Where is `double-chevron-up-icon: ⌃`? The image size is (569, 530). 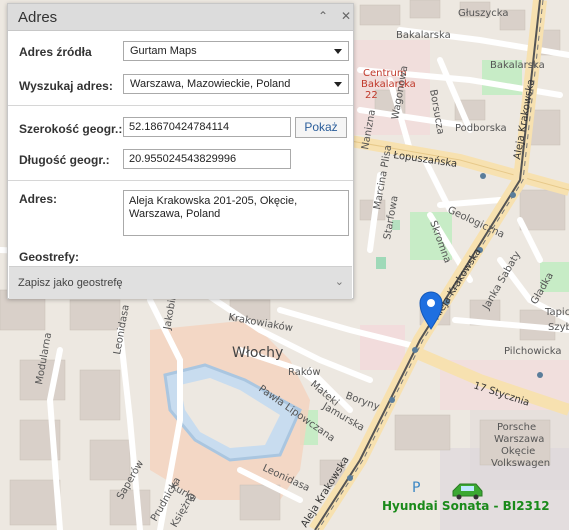
double-chevron-up-icon: ⌃ is located at coordinates (323, 16).